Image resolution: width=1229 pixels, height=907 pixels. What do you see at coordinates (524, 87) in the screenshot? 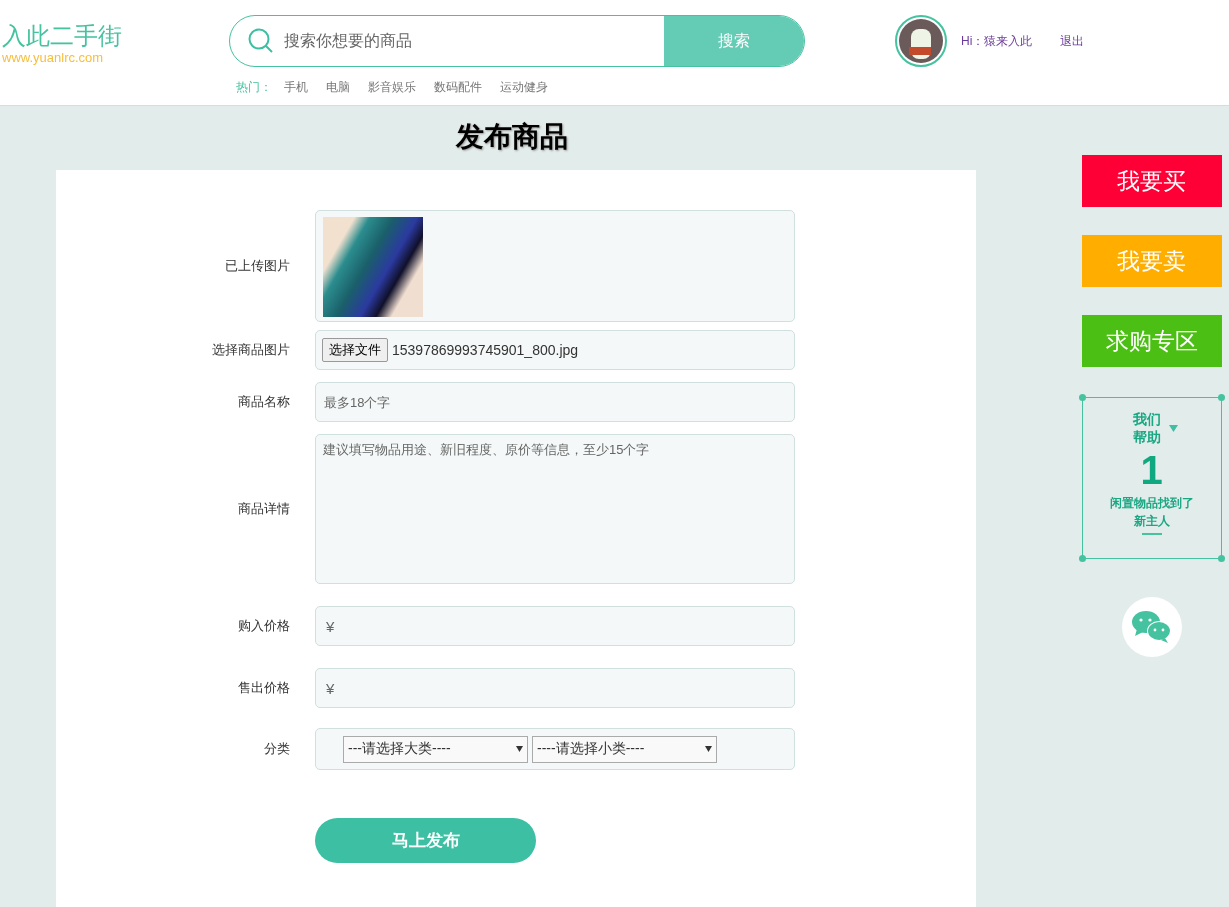
I see `hot-link: 运动健身` at bounding box center [524, 87].